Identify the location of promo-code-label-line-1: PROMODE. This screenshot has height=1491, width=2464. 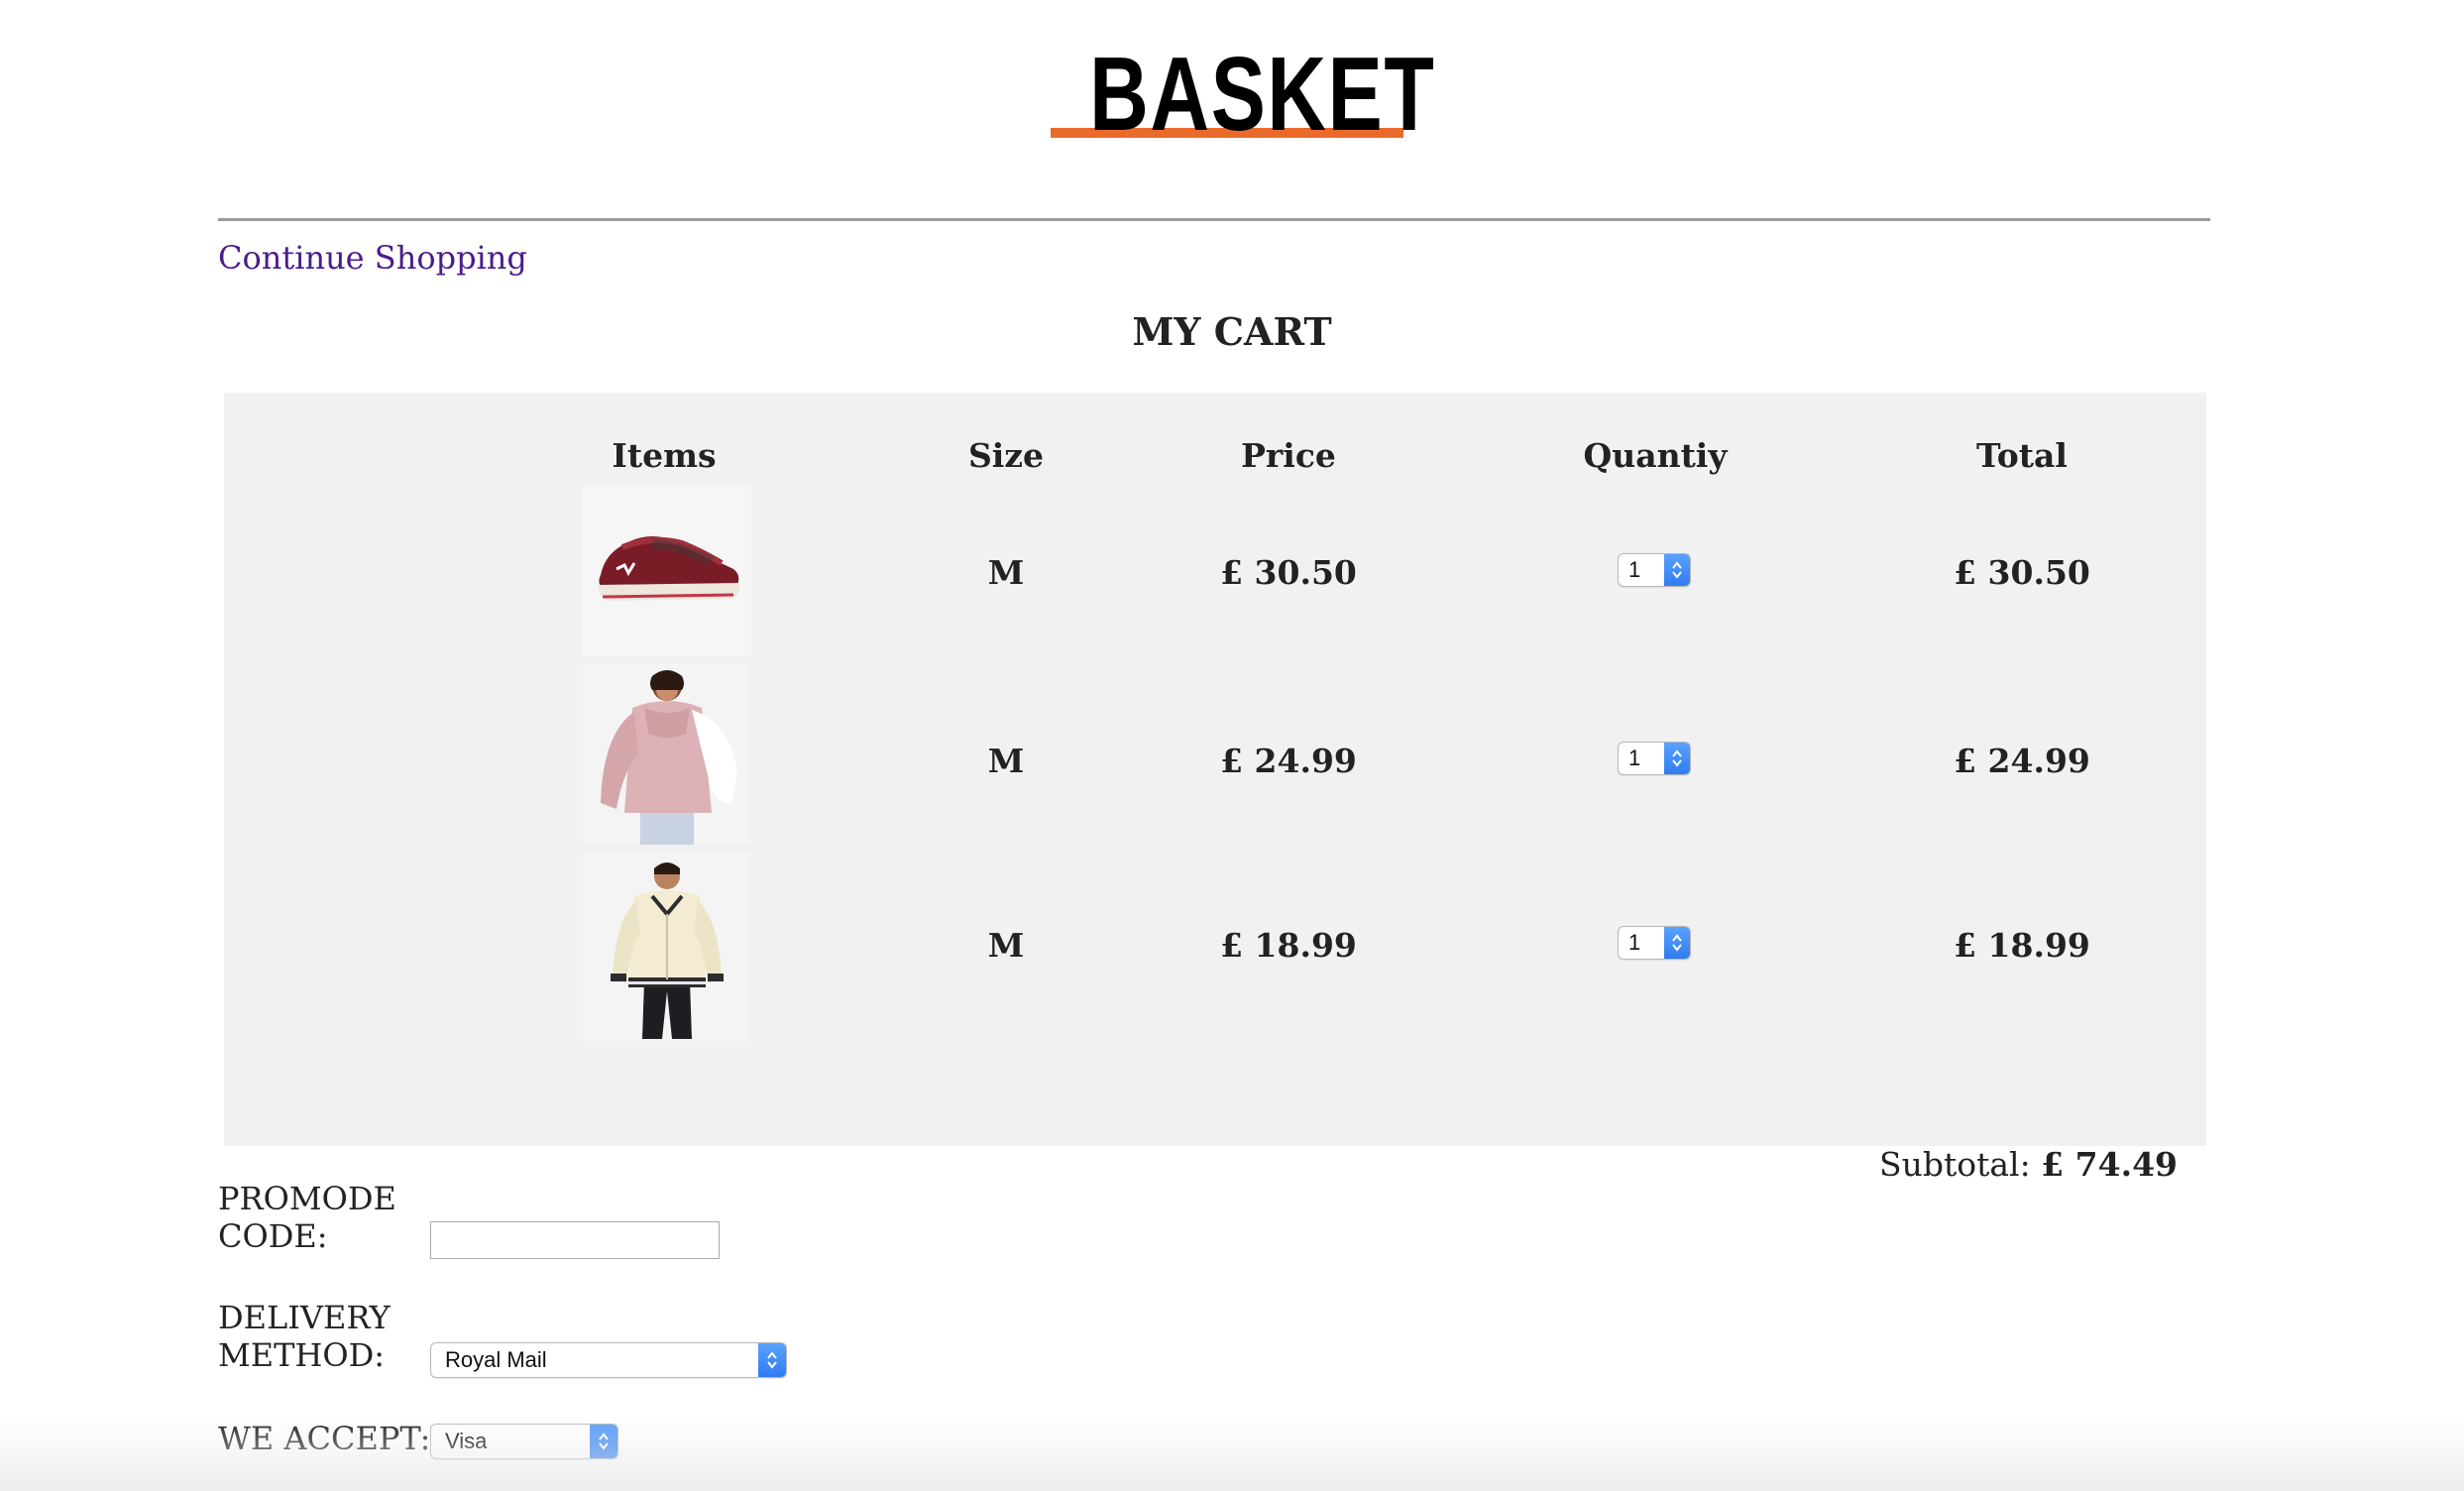
(307, 1199).